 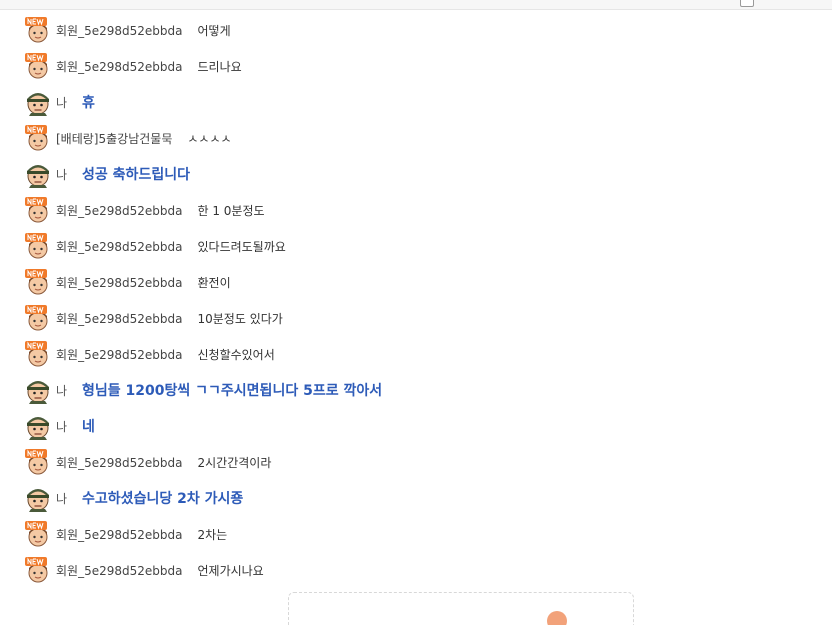 What do you see at coordinates (461, 608) in the screenshot?
I see `chat-input-box` at bounding box center [461, 608].